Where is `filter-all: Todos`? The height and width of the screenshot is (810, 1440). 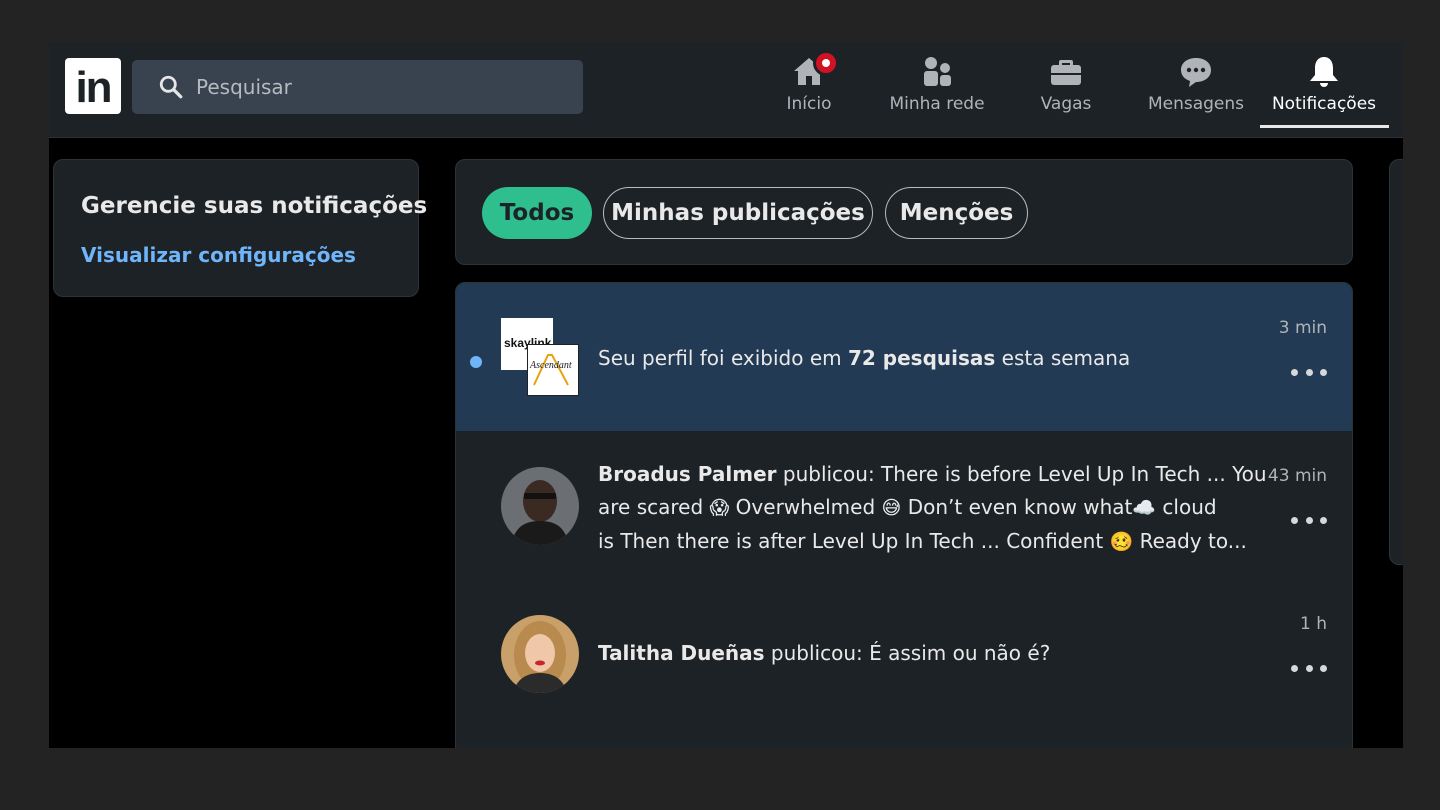 filter-all: Todos is located at coordinates (537, 213).